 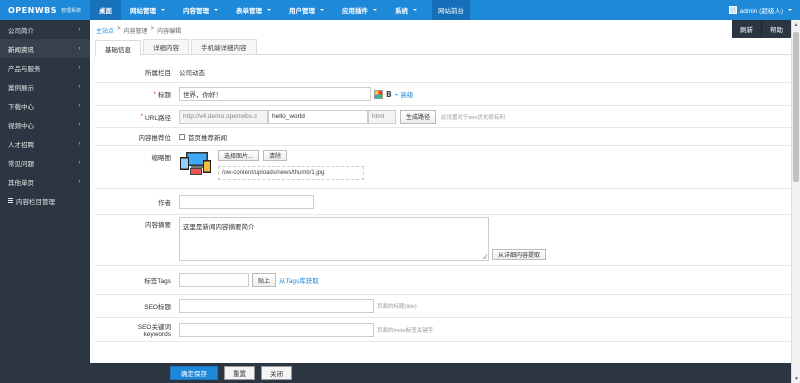 What do you see at coordinates (158, 73) in the screenshot?
I see `label-text: 所属栏目` at bounding box center [158, 73].